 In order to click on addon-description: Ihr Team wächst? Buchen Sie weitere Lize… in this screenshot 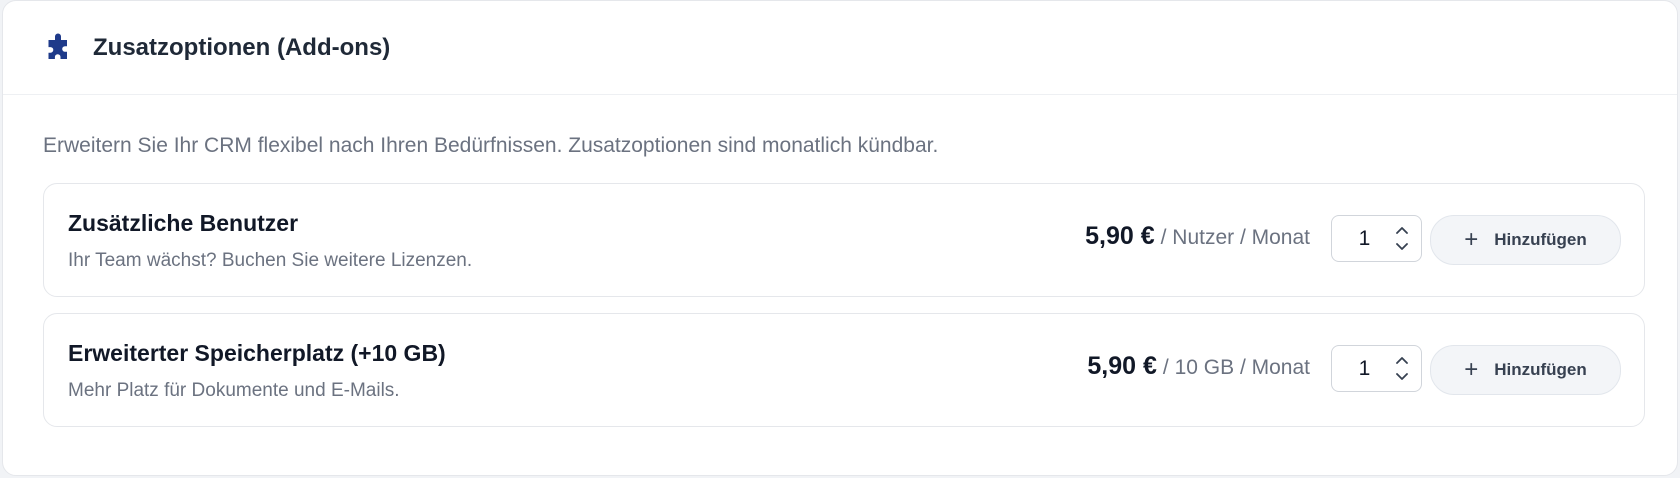, I will do `click(270, 260)`.